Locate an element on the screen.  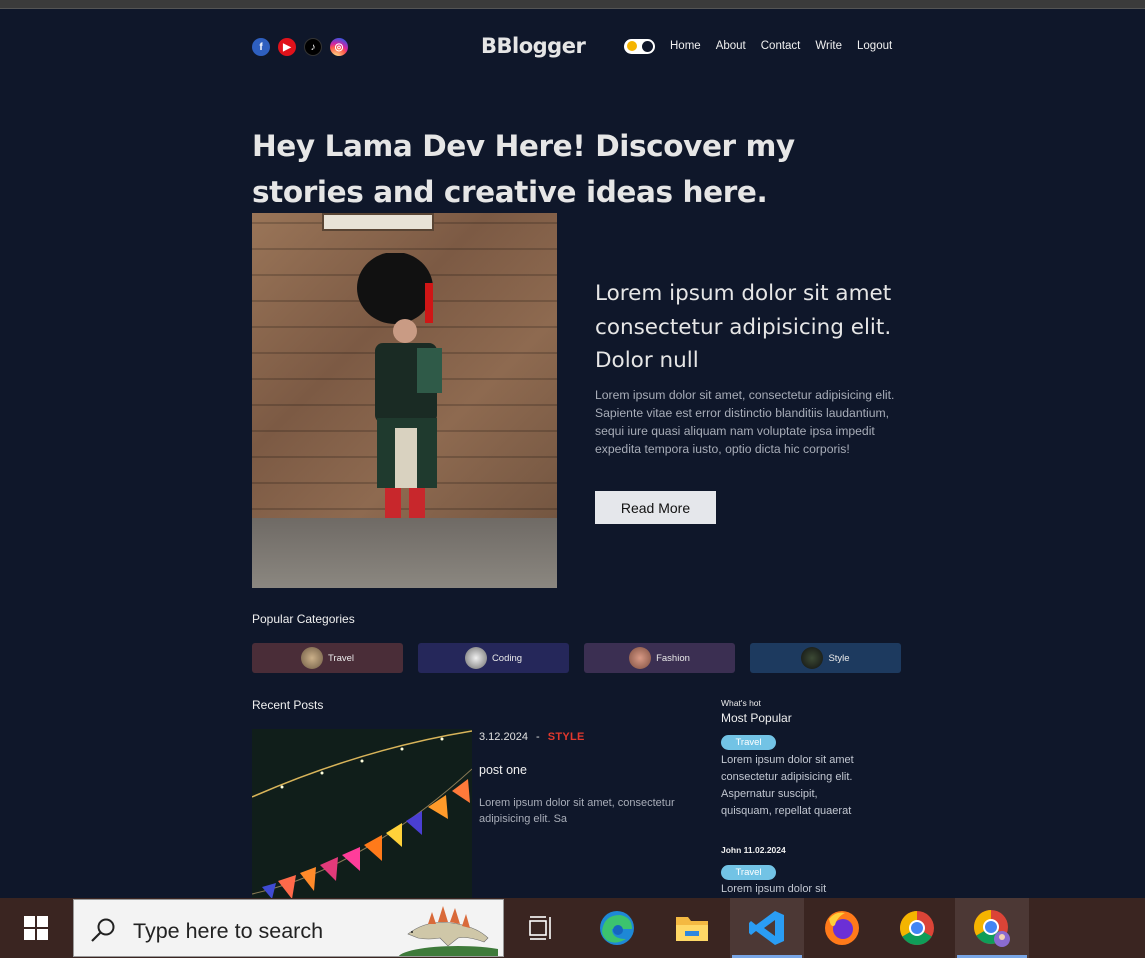
category-coding: Coding is located at coordinates (493, 658).